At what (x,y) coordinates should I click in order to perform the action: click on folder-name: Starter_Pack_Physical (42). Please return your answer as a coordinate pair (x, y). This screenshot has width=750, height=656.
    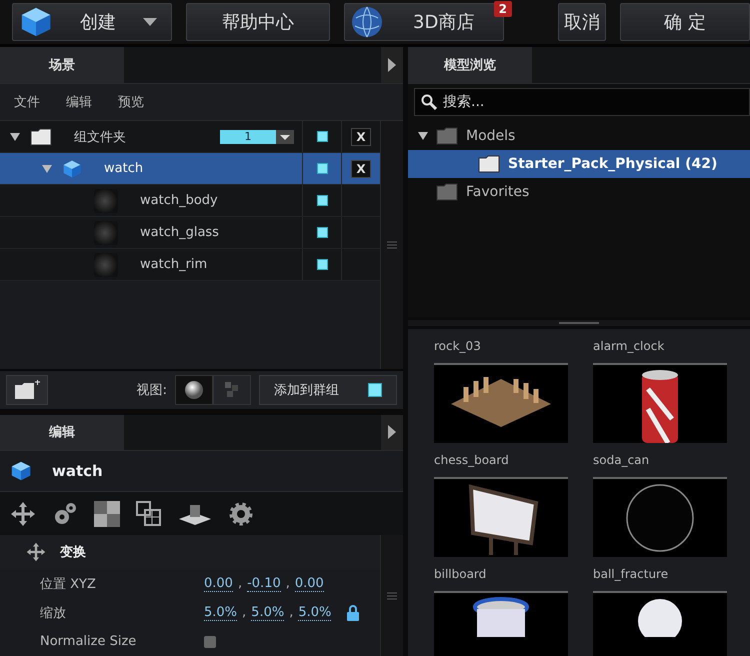
    Looking at the image, I should click on (613, 164).